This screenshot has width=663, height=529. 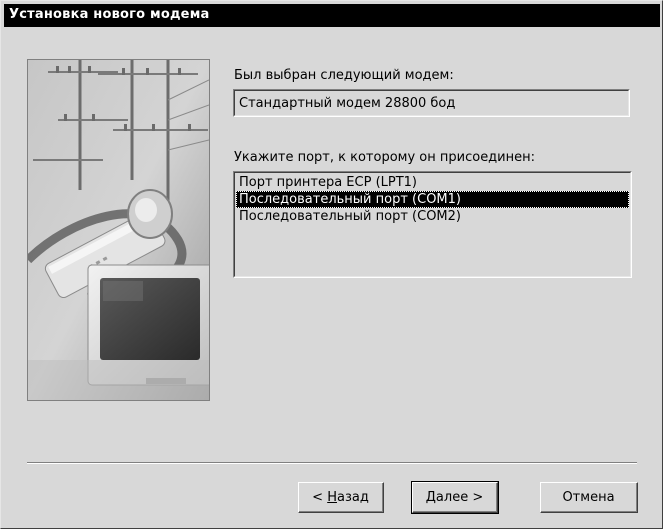 I want to click on selected-modem-label: Был выбран следующий модем:, so click(x=344, y=75).